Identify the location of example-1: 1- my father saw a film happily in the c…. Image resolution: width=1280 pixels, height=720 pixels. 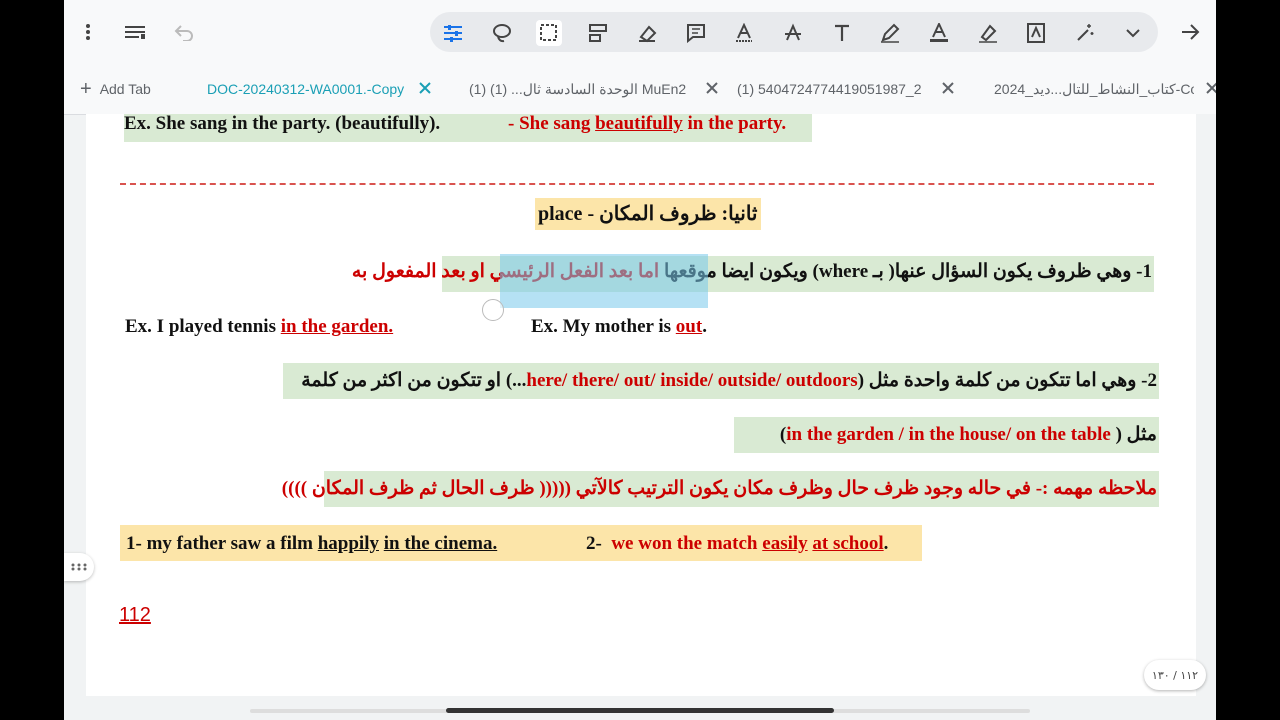
(312, 543).